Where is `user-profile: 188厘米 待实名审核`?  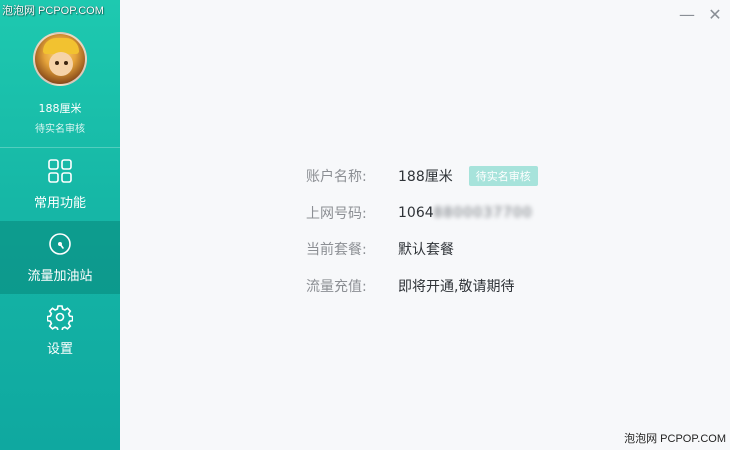 user-profile: 188厘米 待实名审核 is located at coordinates (60, 74).